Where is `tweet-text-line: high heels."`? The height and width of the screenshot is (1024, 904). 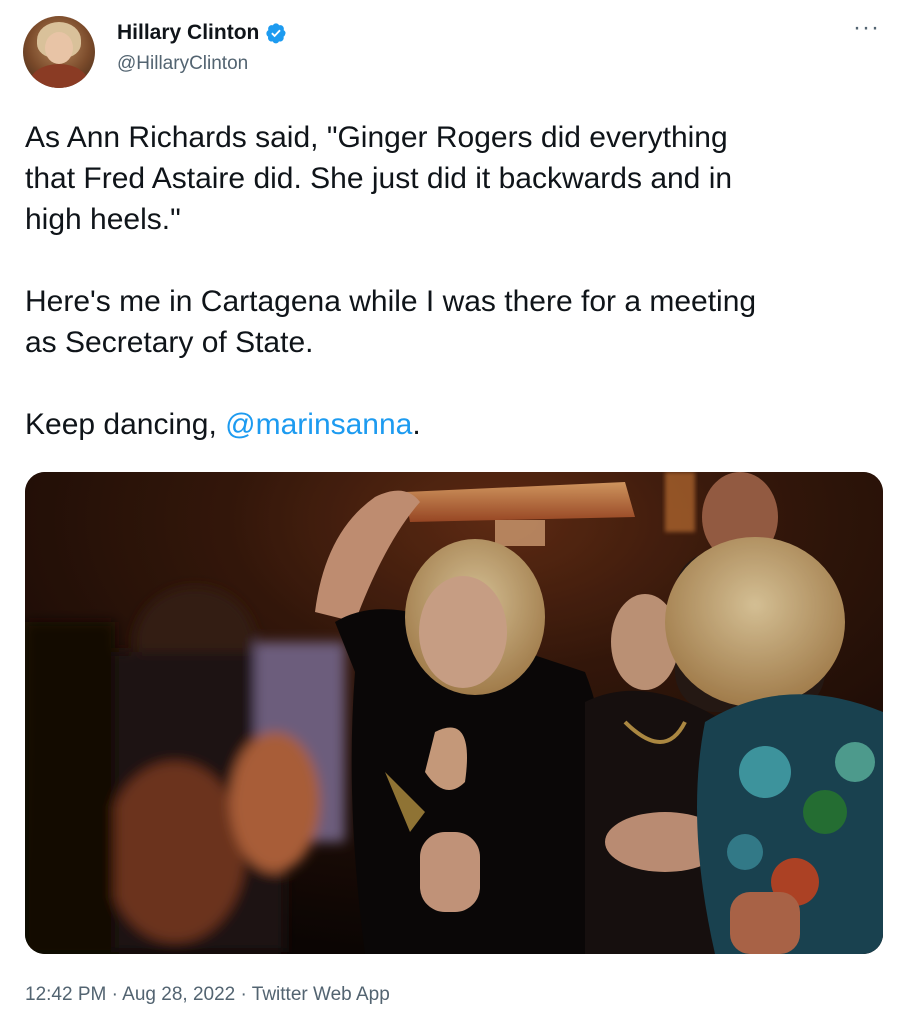
tweet-text-line: high heels." is located at coordinates (103, 219).